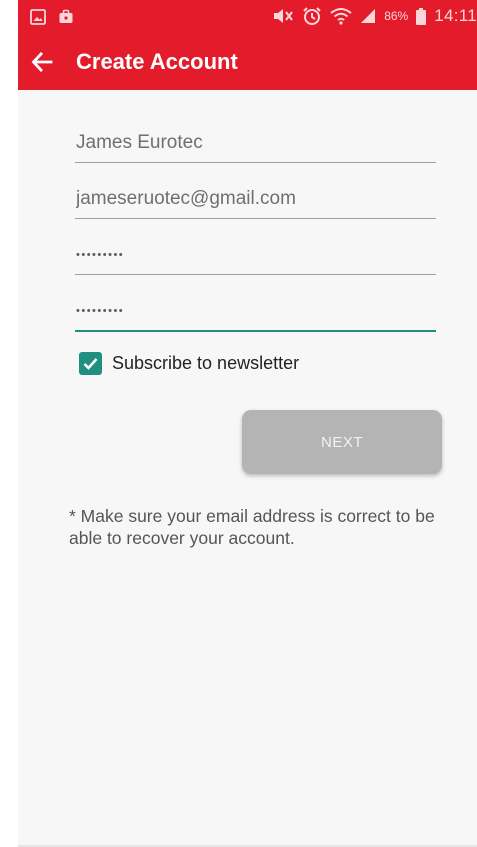 This screenshot has width=477, height=847. I want to click on battery-icon, so click(421, 16).